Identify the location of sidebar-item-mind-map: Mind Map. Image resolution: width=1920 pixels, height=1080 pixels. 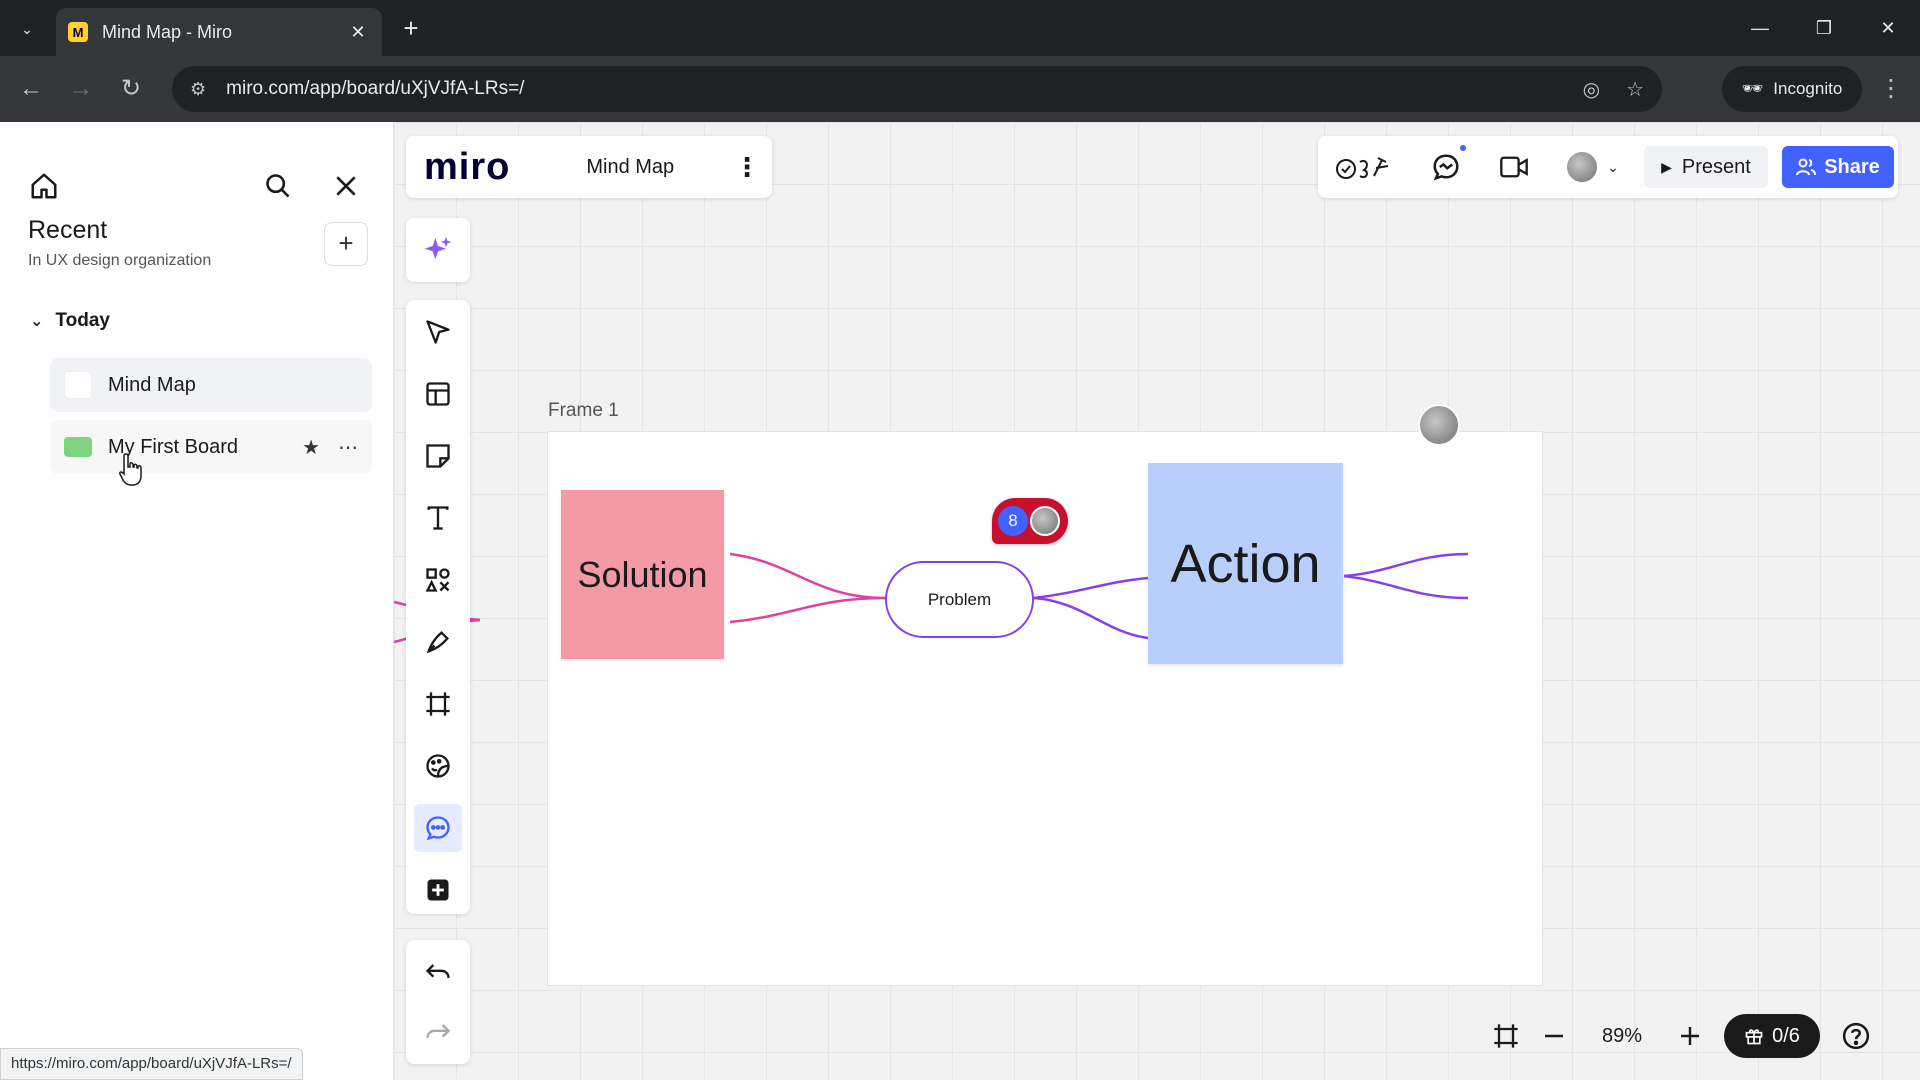
(211, 385).